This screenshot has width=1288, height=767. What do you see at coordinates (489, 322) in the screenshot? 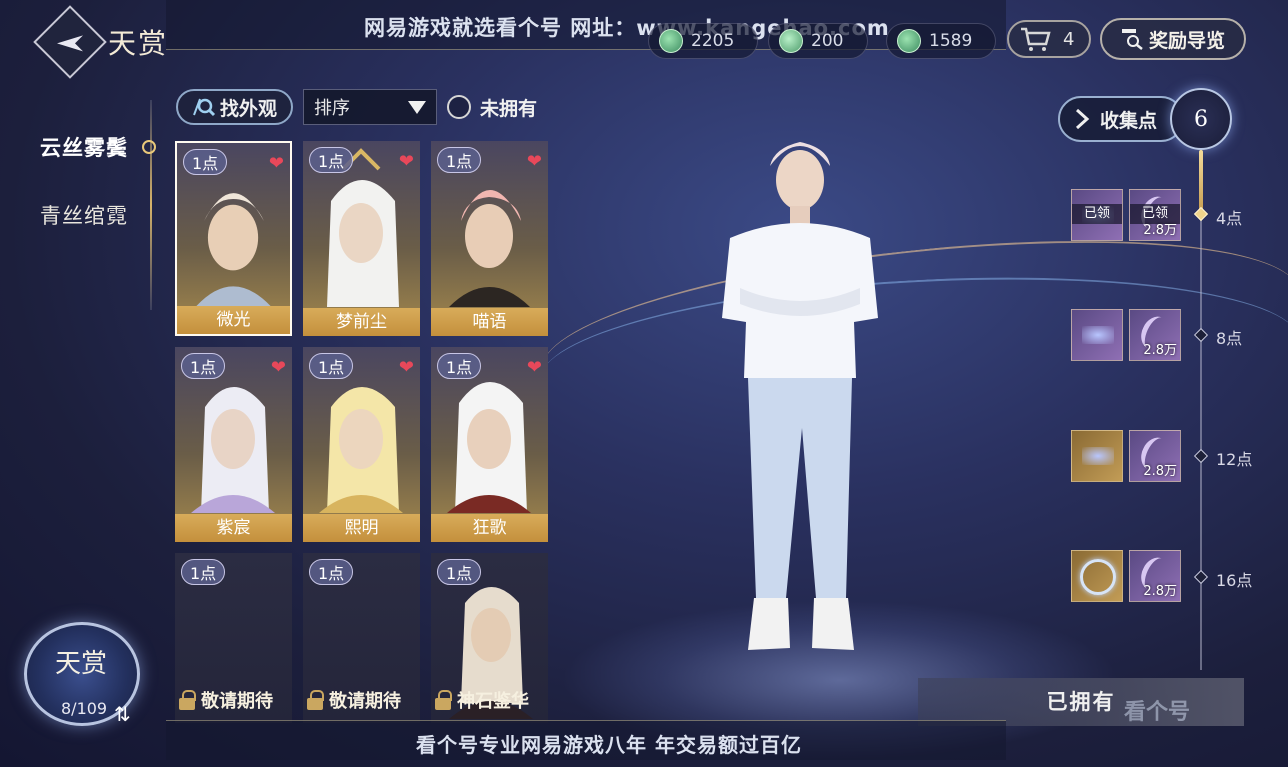
I see `hairstyle-name: 喵语` at bounding box center [489, 322].